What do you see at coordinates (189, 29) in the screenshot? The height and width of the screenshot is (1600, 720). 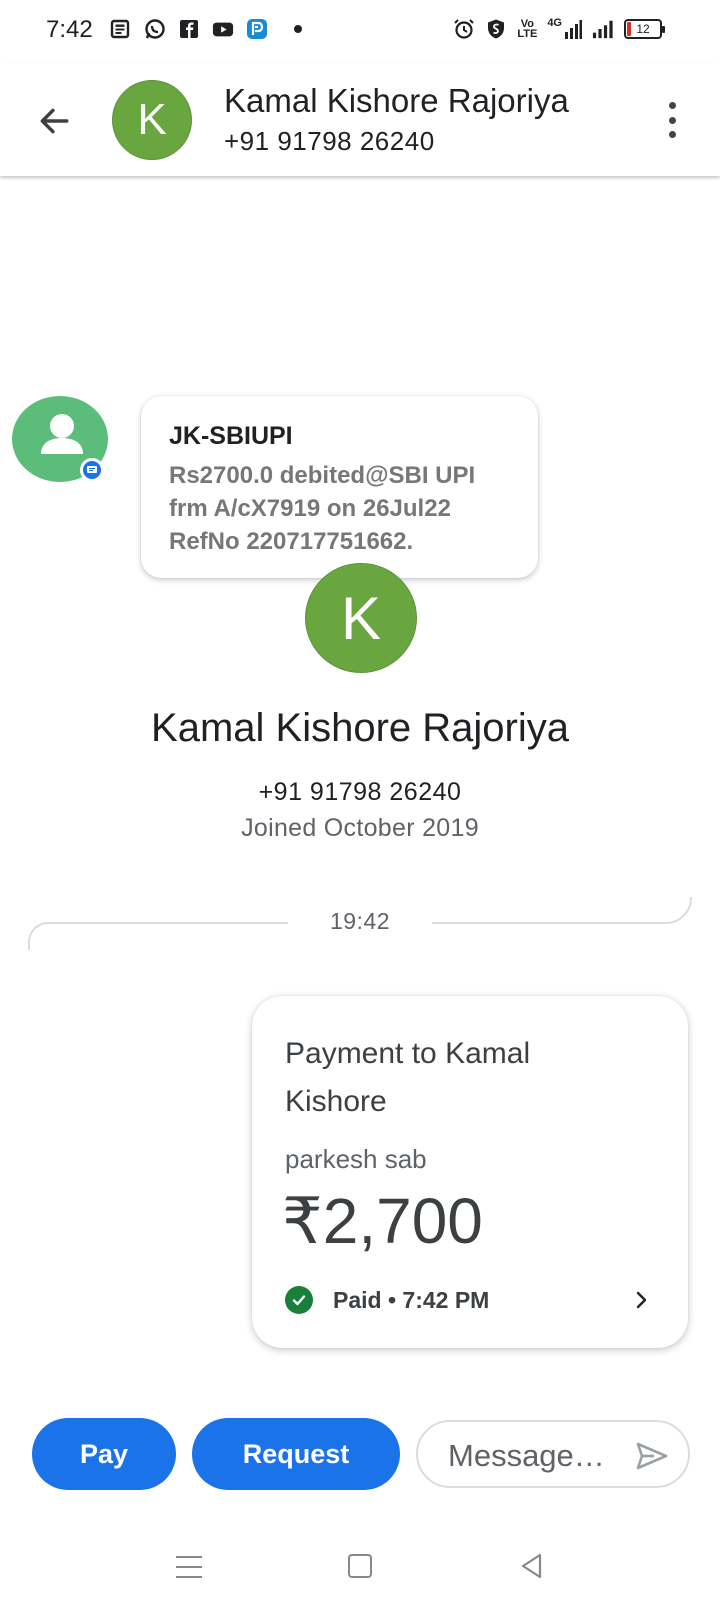 I see `facebook-icon` at bounding box center [189, 29].